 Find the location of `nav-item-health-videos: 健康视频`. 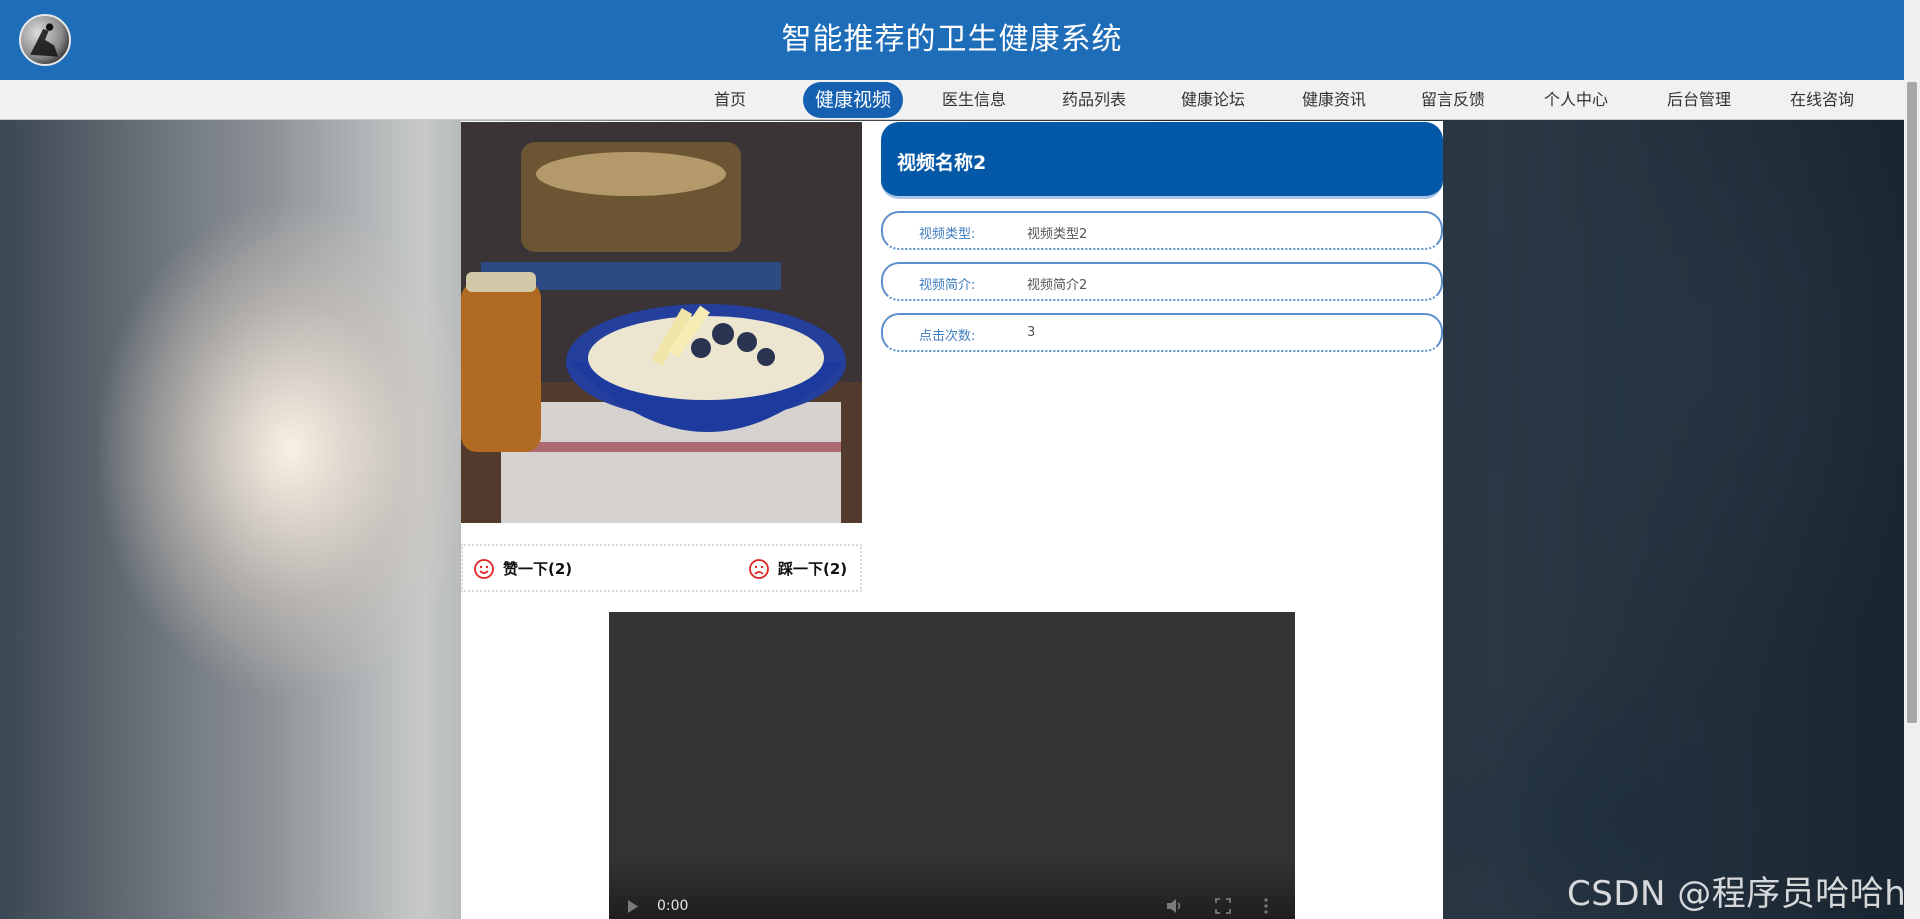

nav-item-health-videos: 健康视频 is located at coordinates (853, 100).